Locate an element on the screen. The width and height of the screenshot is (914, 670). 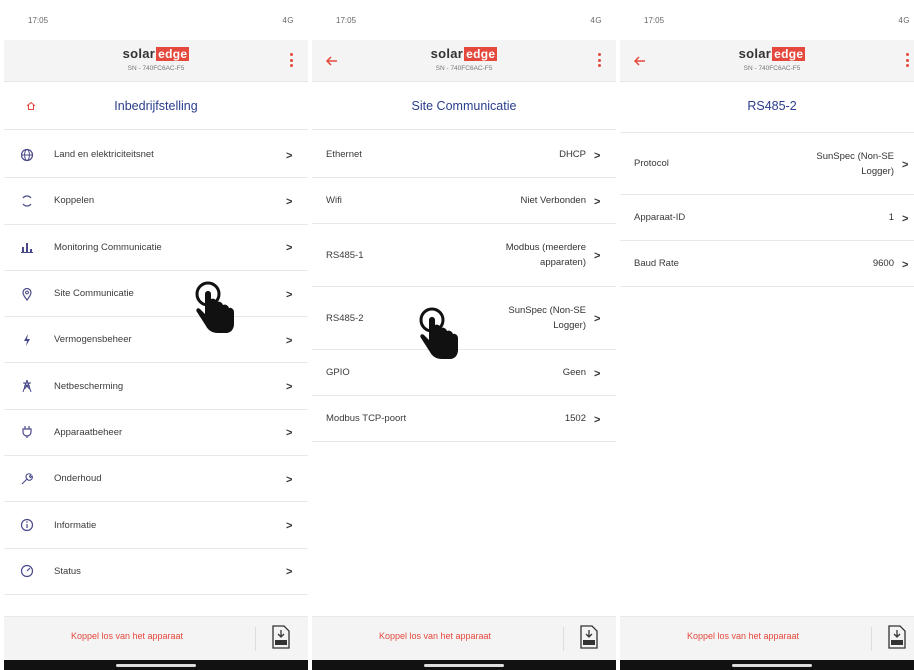
page-title: Site Communicatie is located at coordinates (464, 105).